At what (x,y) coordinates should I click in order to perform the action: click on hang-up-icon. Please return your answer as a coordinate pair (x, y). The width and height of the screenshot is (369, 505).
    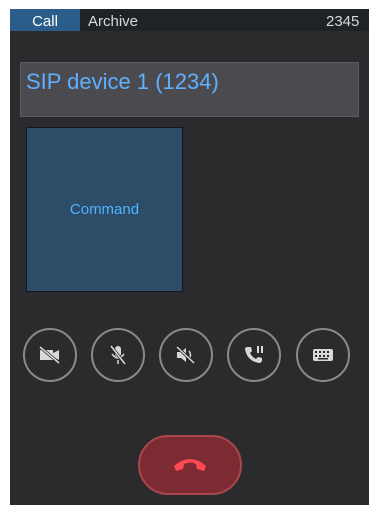
    Looking at the image, I should click on (190, 465).